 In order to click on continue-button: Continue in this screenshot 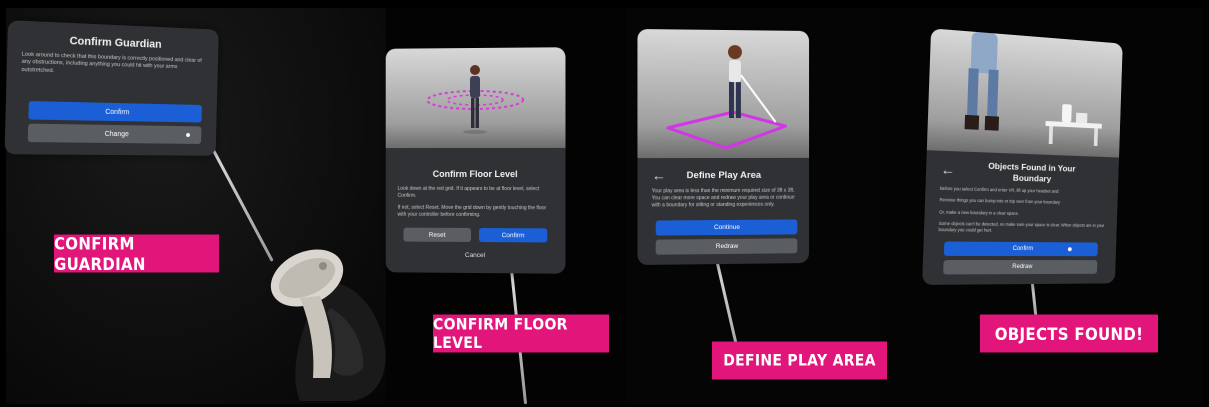, I will do `click(726, 227)`.